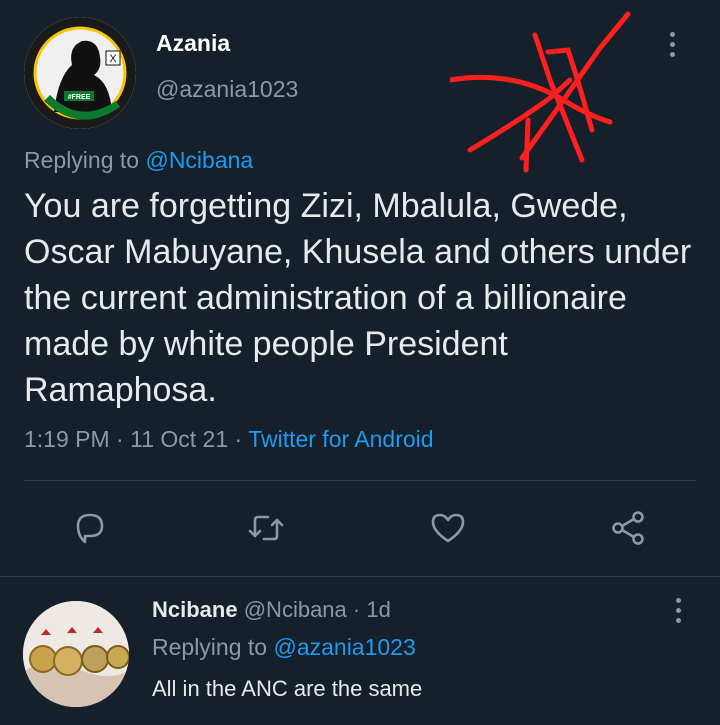  What do you see at coordinates (672, 47) in the screenshot?
I see `more-options-icon` at bounding box center [672, 47].